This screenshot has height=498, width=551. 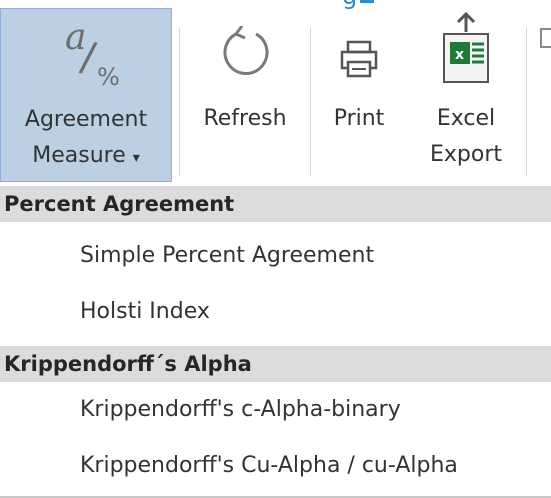 What do you see at coordinates (459, 55) in the screenshot?
I see `excel-icon-letter: x` at bounding box center [459, 55].